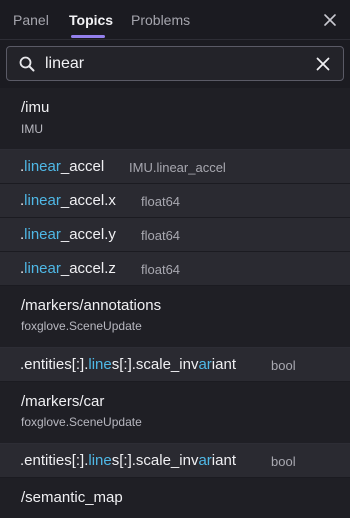  What do you see at coordinates (91, 305) in the screenshot?
I see `topic-name: /markers/annotations` at bounding box center [91, 305].